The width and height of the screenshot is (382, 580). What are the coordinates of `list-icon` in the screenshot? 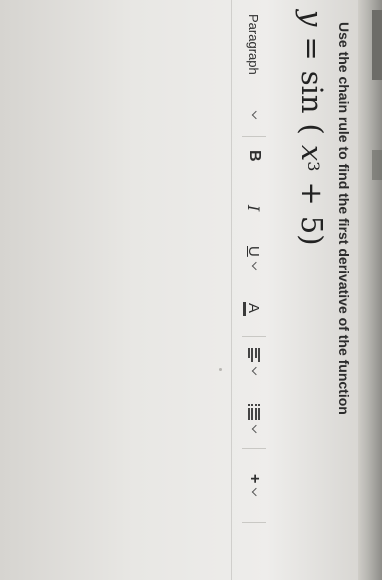 It's located at (254, 412).